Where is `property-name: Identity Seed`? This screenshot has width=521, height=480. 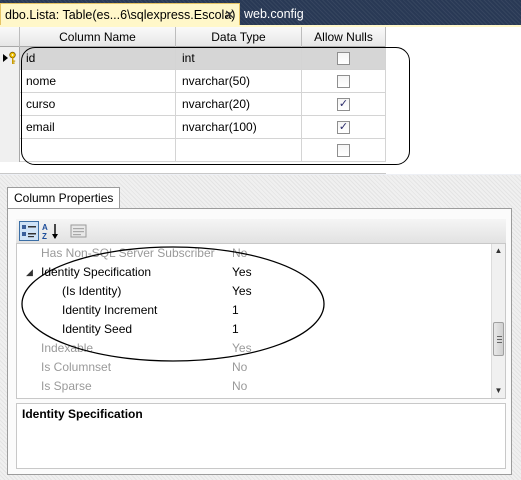
property-name: Identity Seed is located at coordinates (97, 329).